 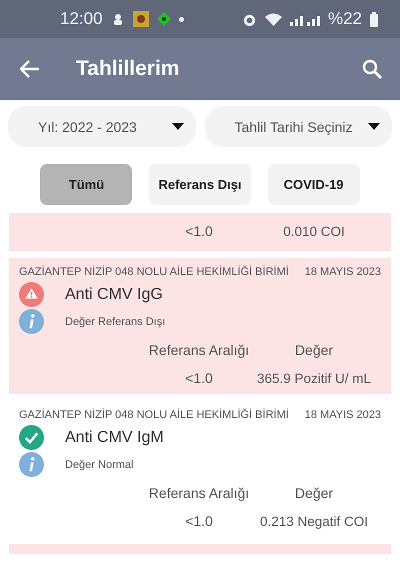 I want to click on status-time: 12:00, so click(x=81, y=19).